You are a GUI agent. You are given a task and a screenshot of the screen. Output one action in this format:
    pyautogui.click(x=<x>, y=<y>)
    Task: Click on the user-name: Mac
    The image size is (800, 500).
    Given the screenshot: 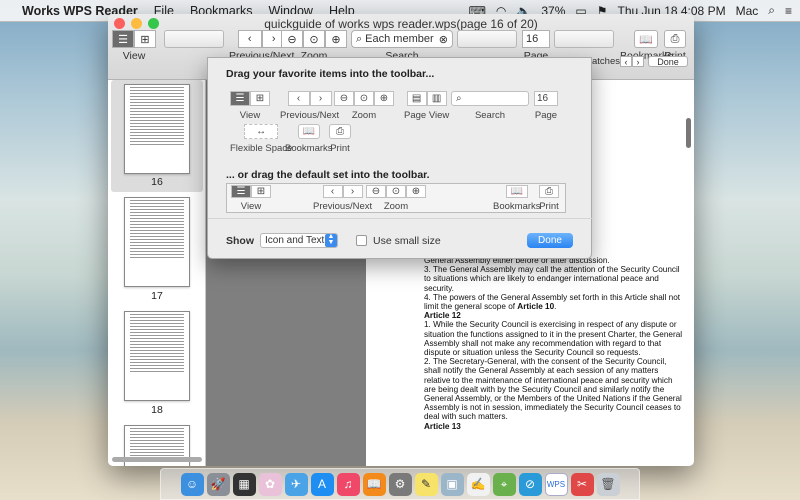 What is the action you would take?
    pyautogui.click(x=747, y=11)
    